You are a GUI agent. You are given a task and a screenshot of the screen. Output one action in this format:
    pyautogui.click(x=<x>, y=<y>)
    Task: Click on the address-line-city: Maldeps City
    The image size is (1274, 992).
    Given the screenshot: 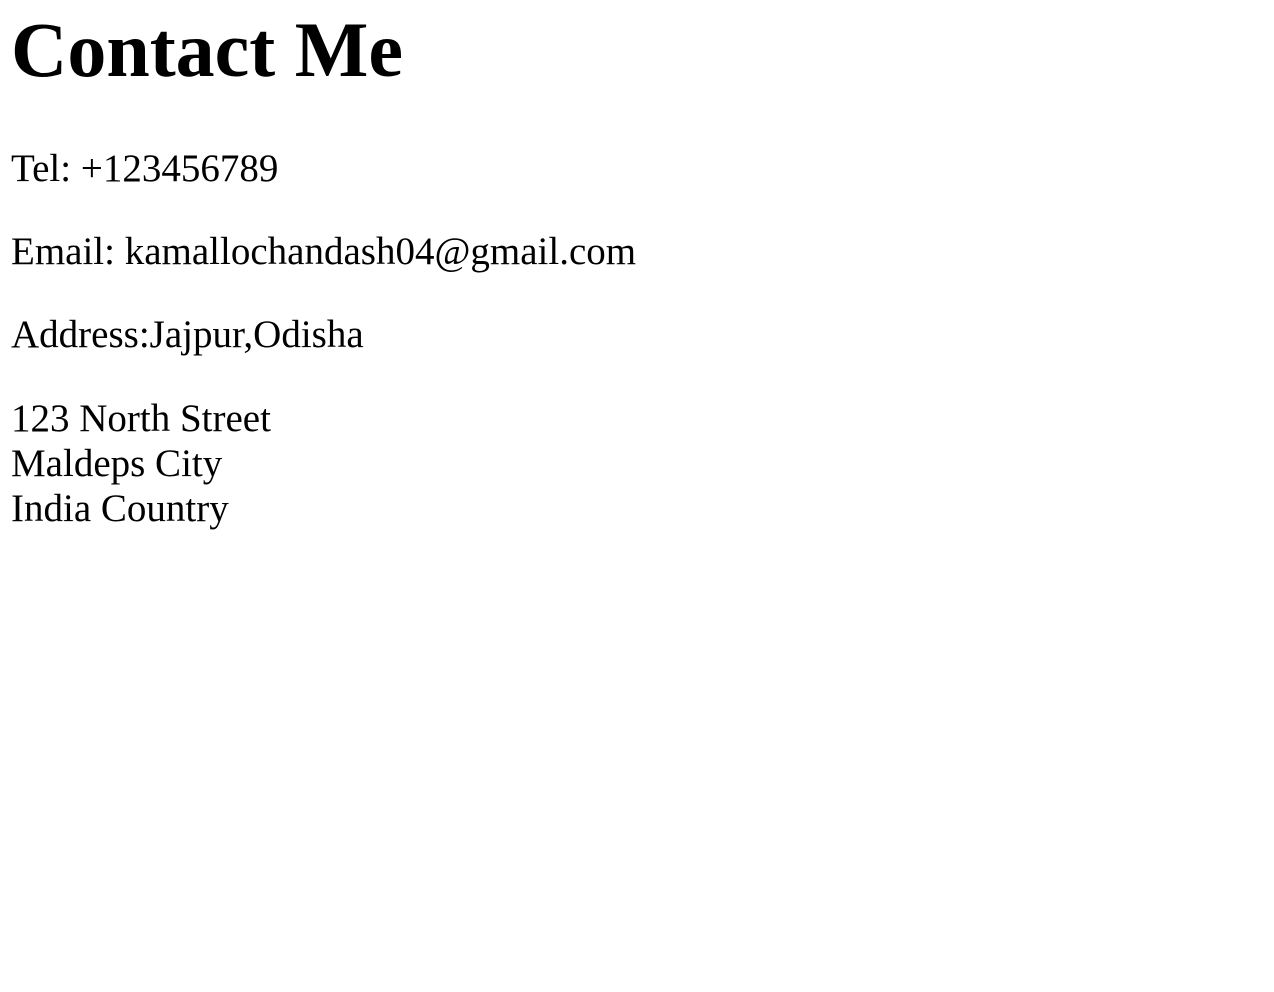 What is the action you would take?
    pyautogui.click(x=117, y=463)
    